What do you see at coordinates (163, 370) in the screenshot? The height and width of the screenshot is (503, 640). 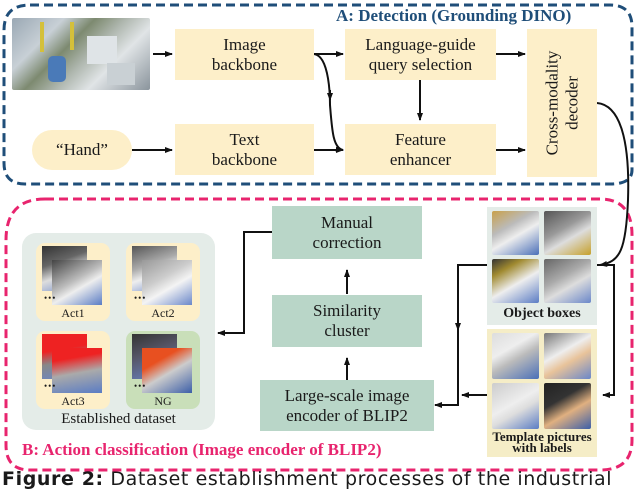 I see `dataset-tile-ng: ••• NG` at bounding box center [163, 370].